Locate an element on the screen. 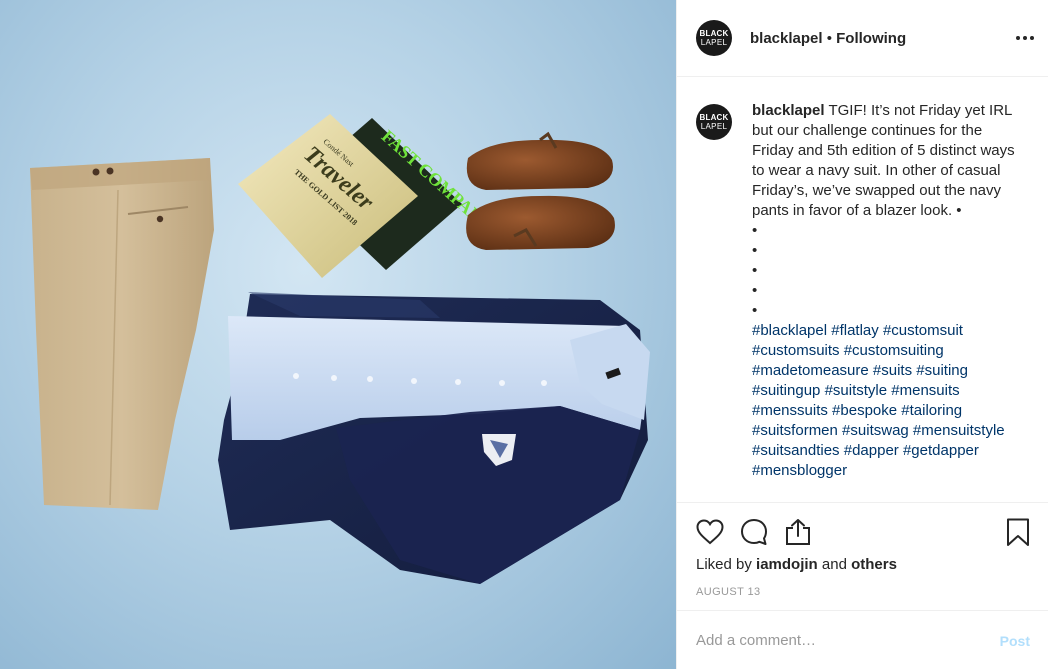 The image size is (1048, 669). hashtag-link: #madetomeasure is located at coordinates (810, 370).